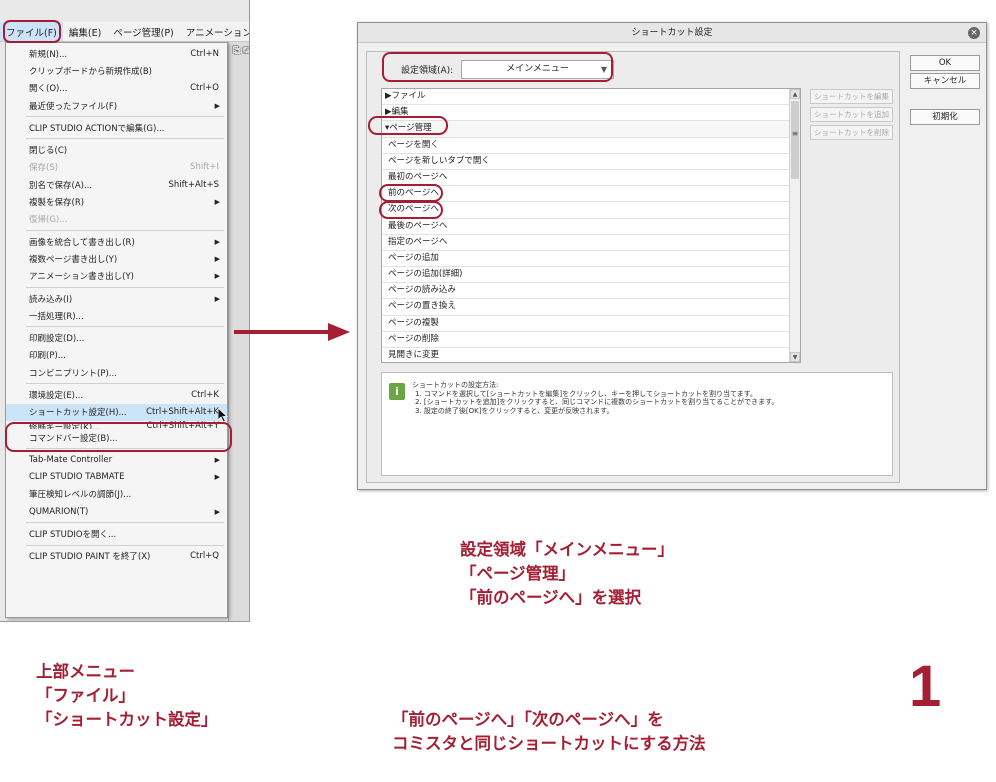  I want to click on tree-row: 前のページへ, so click(591, 194).